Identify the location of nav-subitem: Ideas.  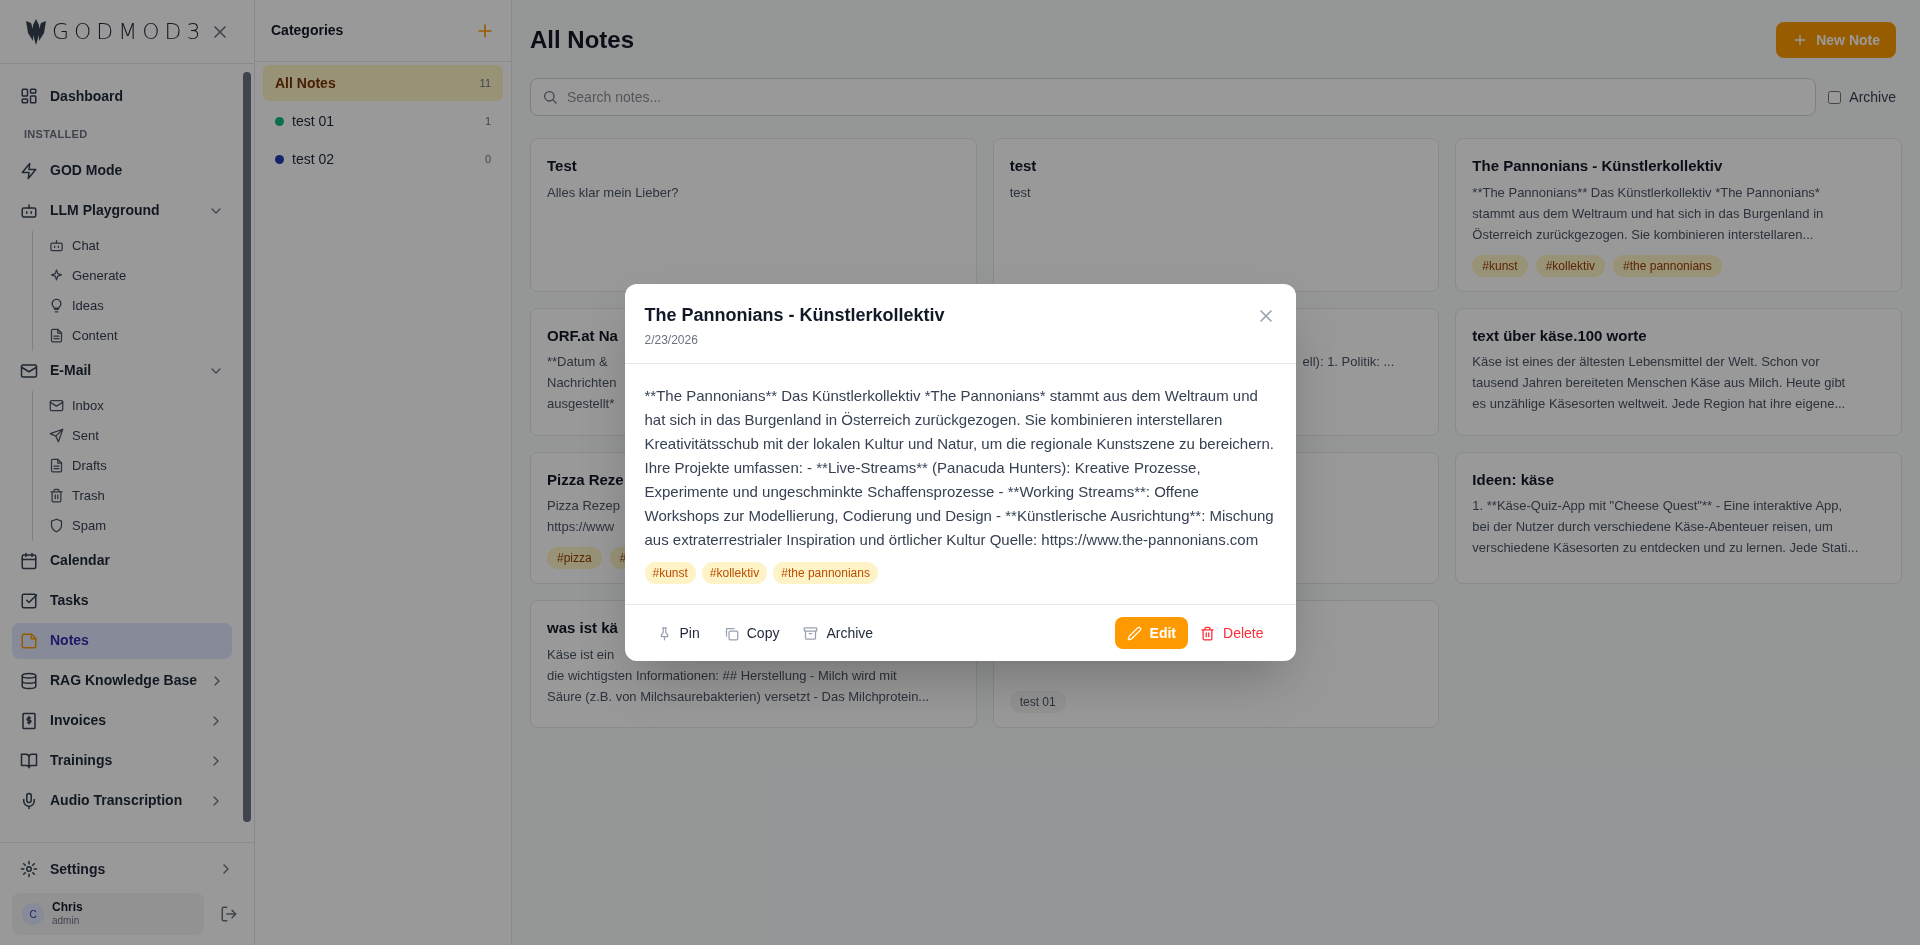
(140, 305).